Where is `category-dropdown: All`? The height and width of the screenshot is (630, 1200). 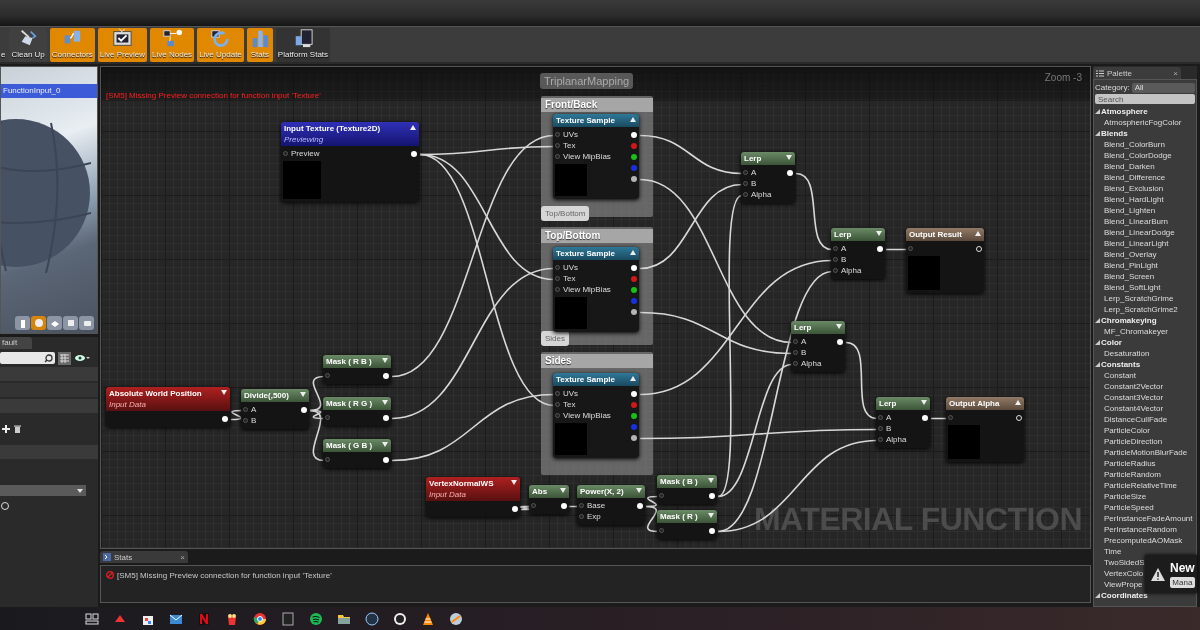
category-dropdown: All is located at coordinates (1163, 87).